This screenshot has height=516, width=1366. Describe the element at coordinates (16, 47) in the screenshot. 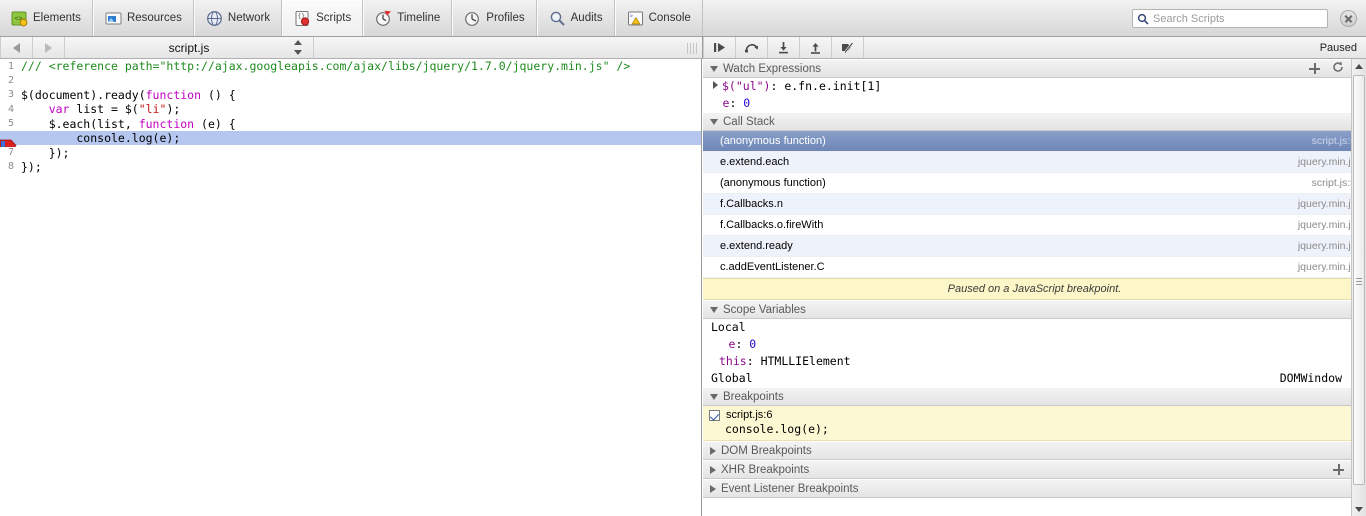

I see `back-arrow-icon` at that location.